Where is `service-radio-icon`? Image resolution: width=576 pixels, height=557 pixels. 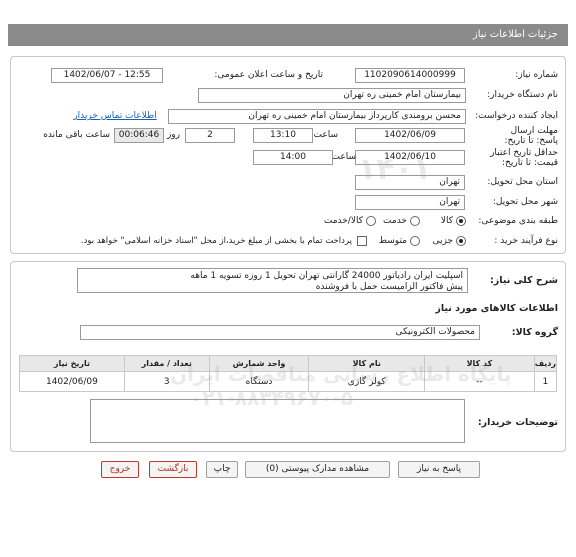
service-radio-icon is located at coordinates (415, 221).